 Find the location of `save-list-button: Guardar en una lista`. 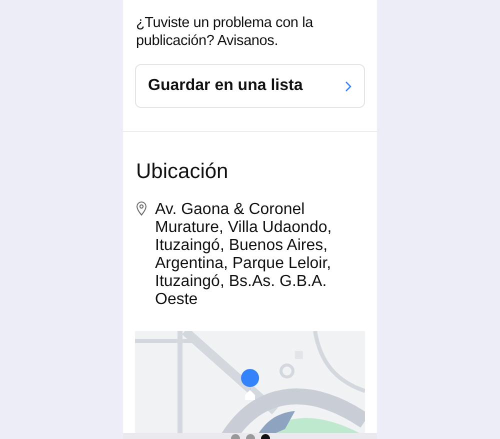

save-list-button: Guardar en una lista is located at coordinates (250, 86).